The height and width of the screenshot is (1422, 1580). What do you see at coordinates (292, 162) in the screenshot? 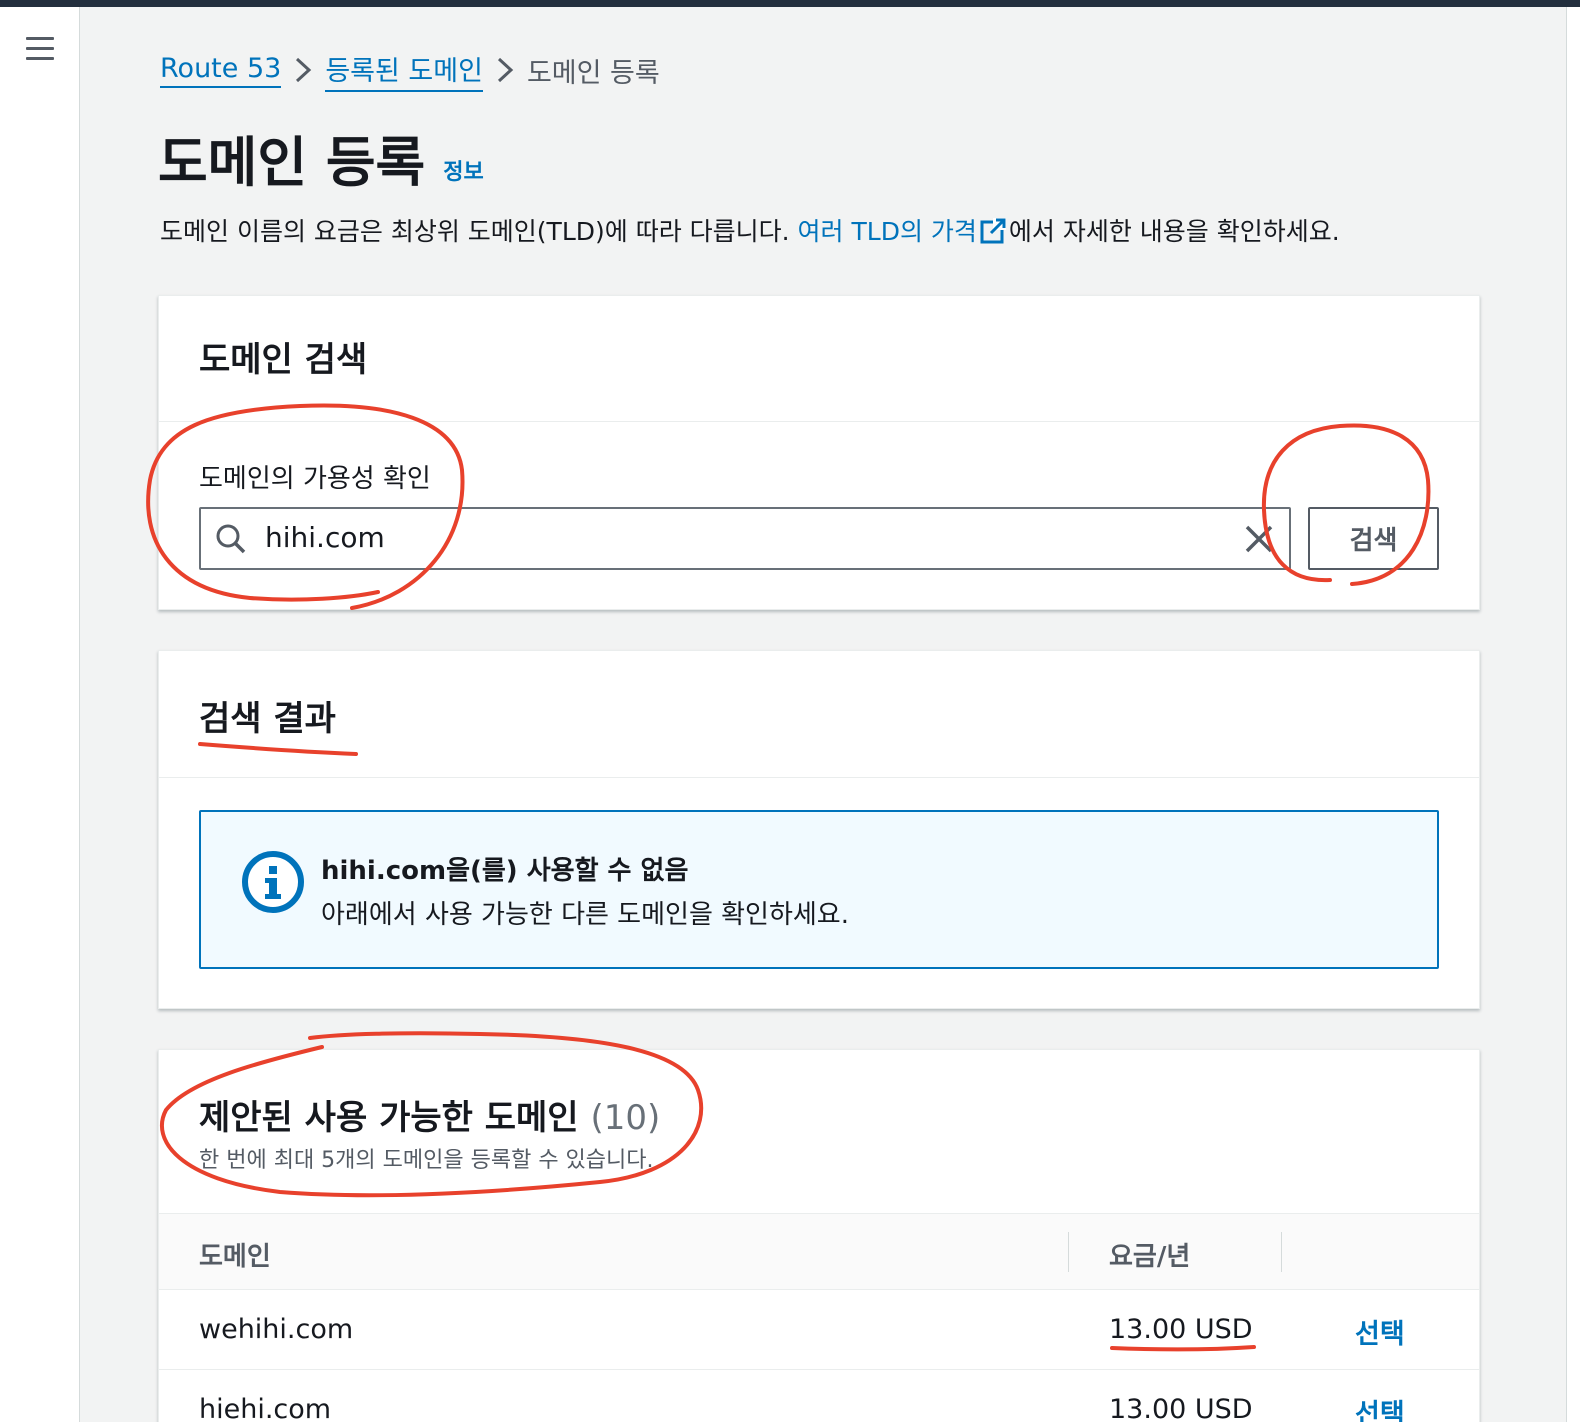
I see `page-title: 도메인 등록` at bounding box center [292, 162].